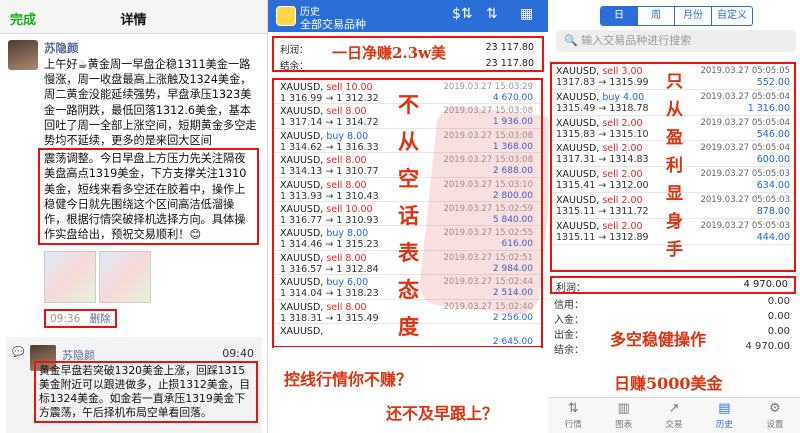  Describe the element at coordinates (509, 63) in the screenshot. I see `balance-value: 23 117.80` at that location.